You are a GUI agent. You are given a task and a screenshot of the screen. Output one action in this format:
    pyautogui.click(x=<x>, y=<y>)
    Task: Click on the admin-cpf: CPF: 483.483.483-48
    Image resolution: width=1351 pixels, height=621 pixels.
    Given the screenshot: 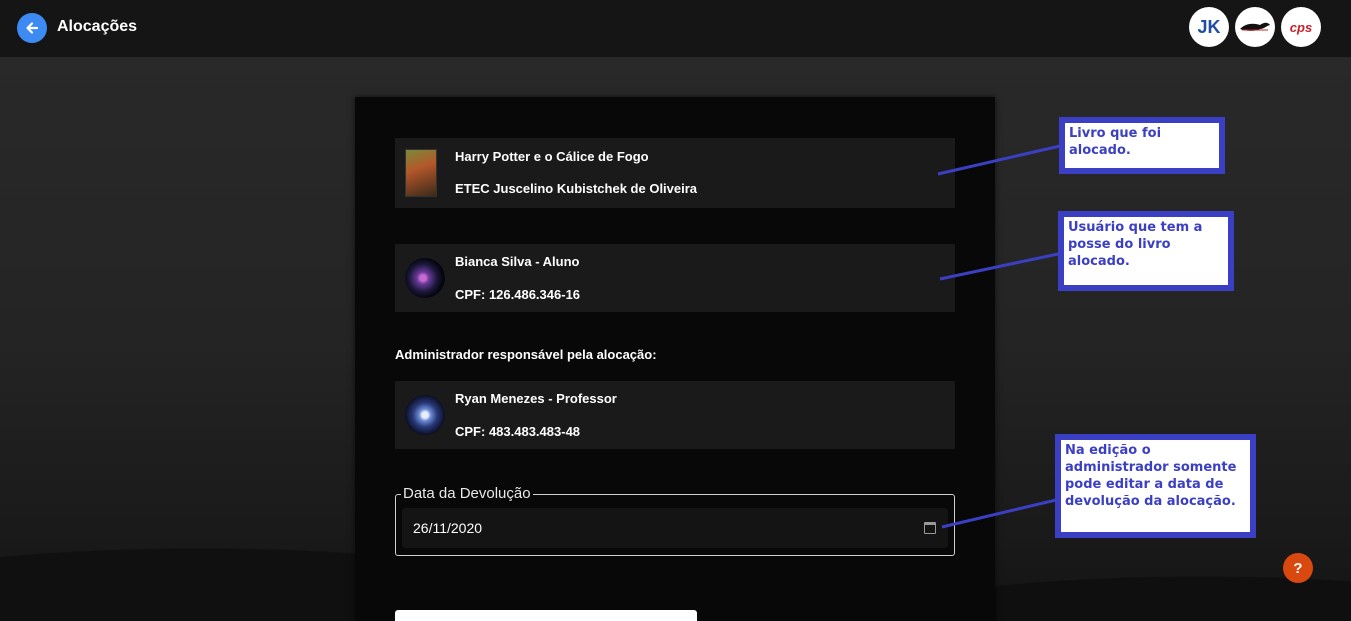 What is the action you would take?
    pyautogui.click(x=518, y=431)
    